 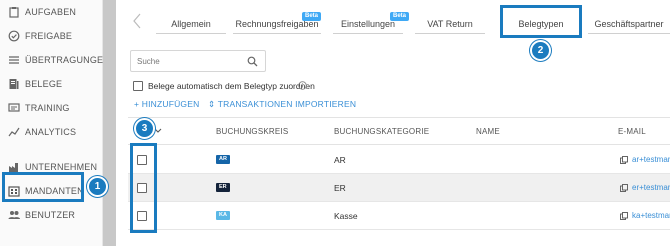 I want to click on callout-badge-3: 3, so click(x=144, y=128).